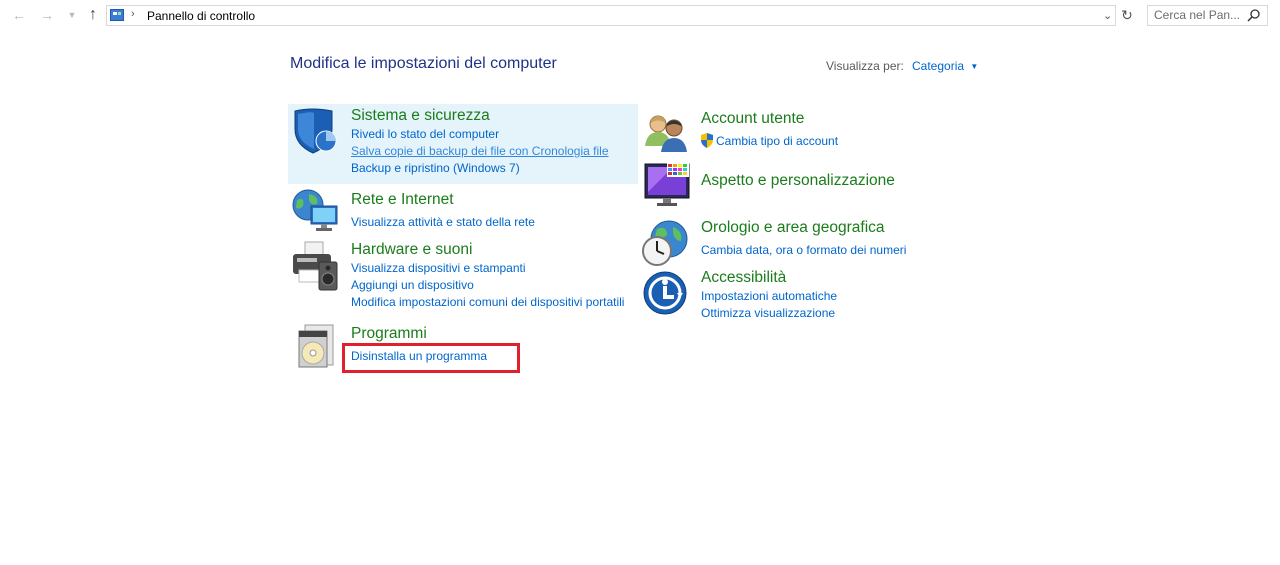 This screenshot has height=565, width=1280. What do you see at coordinates (72, 15) in the screenshot?
I see `recent-locations-dropdown: ▼` at bounding box center [72, 15].